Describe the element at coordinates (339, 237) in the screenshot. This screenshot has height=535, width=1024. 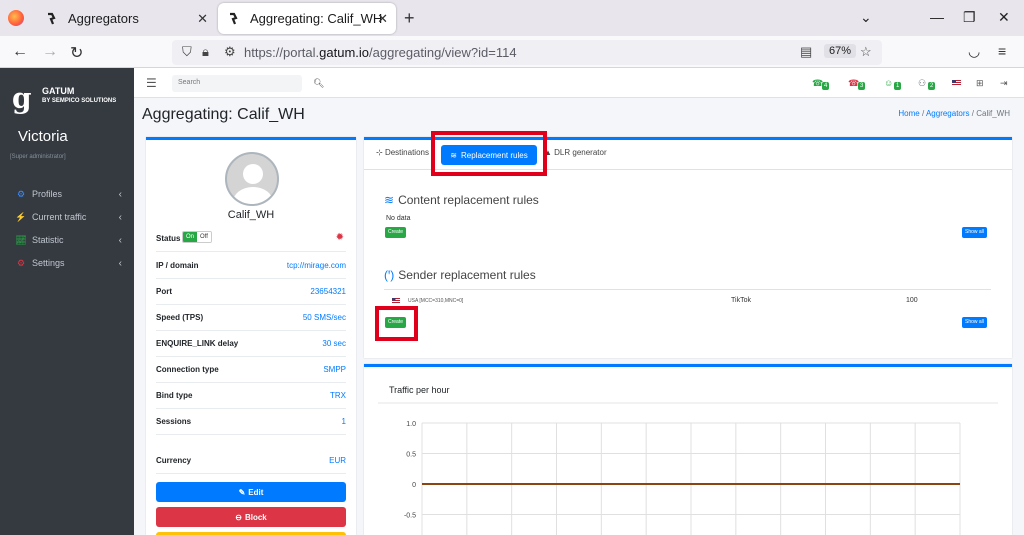
I see `status-indicator-icon: ✹` at that location.